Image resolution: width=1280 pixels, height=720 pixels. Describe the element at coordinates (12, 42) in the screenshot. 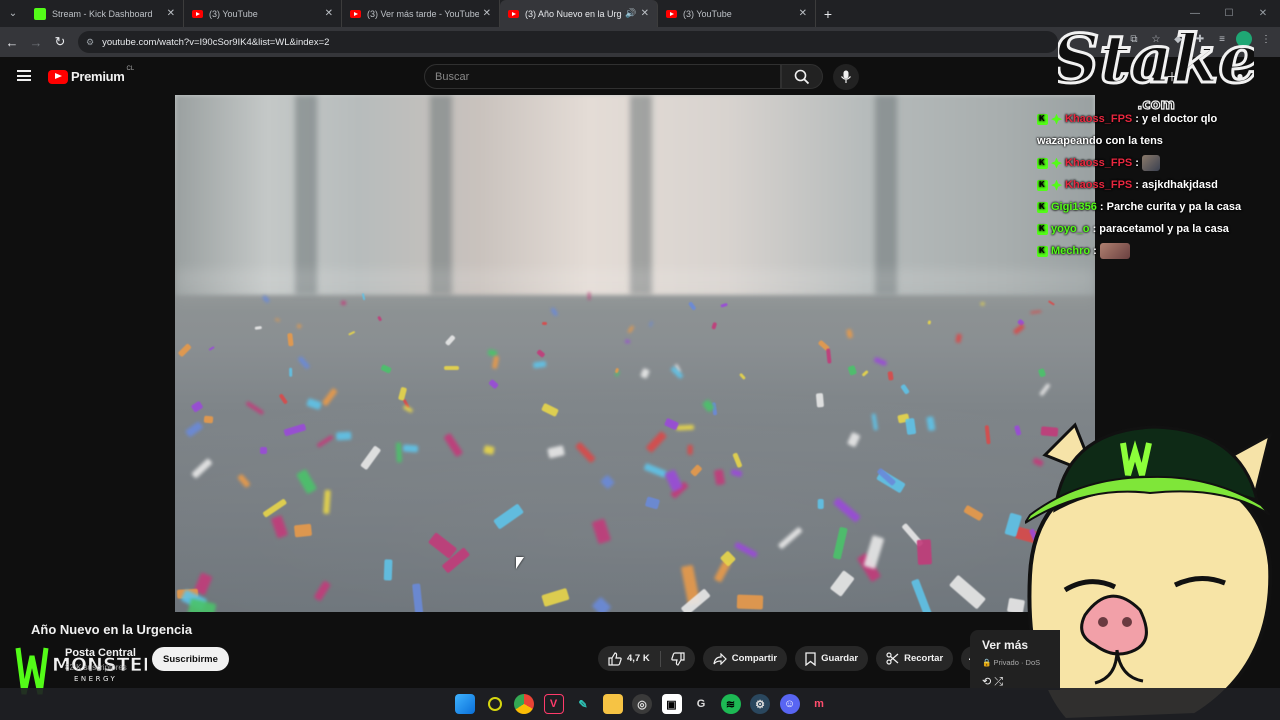

I see `back-icon: ←` at that location.